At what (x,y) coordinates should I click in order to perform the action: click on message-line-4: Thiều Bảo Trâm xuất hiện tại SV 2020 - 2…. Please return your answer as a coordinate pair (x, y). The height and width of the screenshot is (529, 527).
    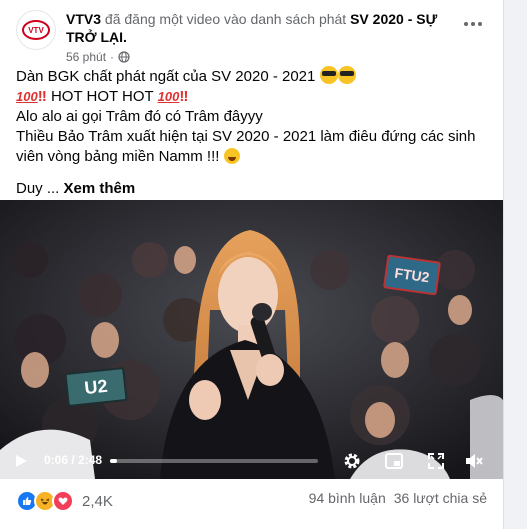
    Looking at the image, I should click on (246, 146).